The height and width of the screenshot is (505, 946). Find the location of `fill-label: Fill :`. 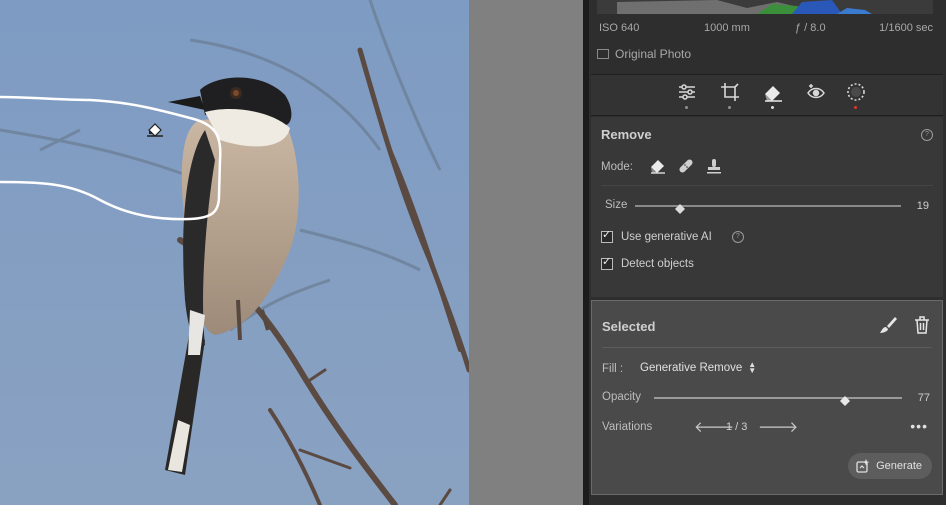

fill-label: Fill : is located at coordinates (613, 369).